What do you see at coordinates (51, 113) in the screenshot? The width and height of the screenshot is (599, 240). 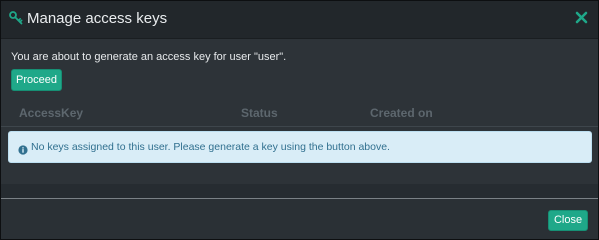 I see `column-header-accesskey: AccessKey` at bounding box center [51, 113].